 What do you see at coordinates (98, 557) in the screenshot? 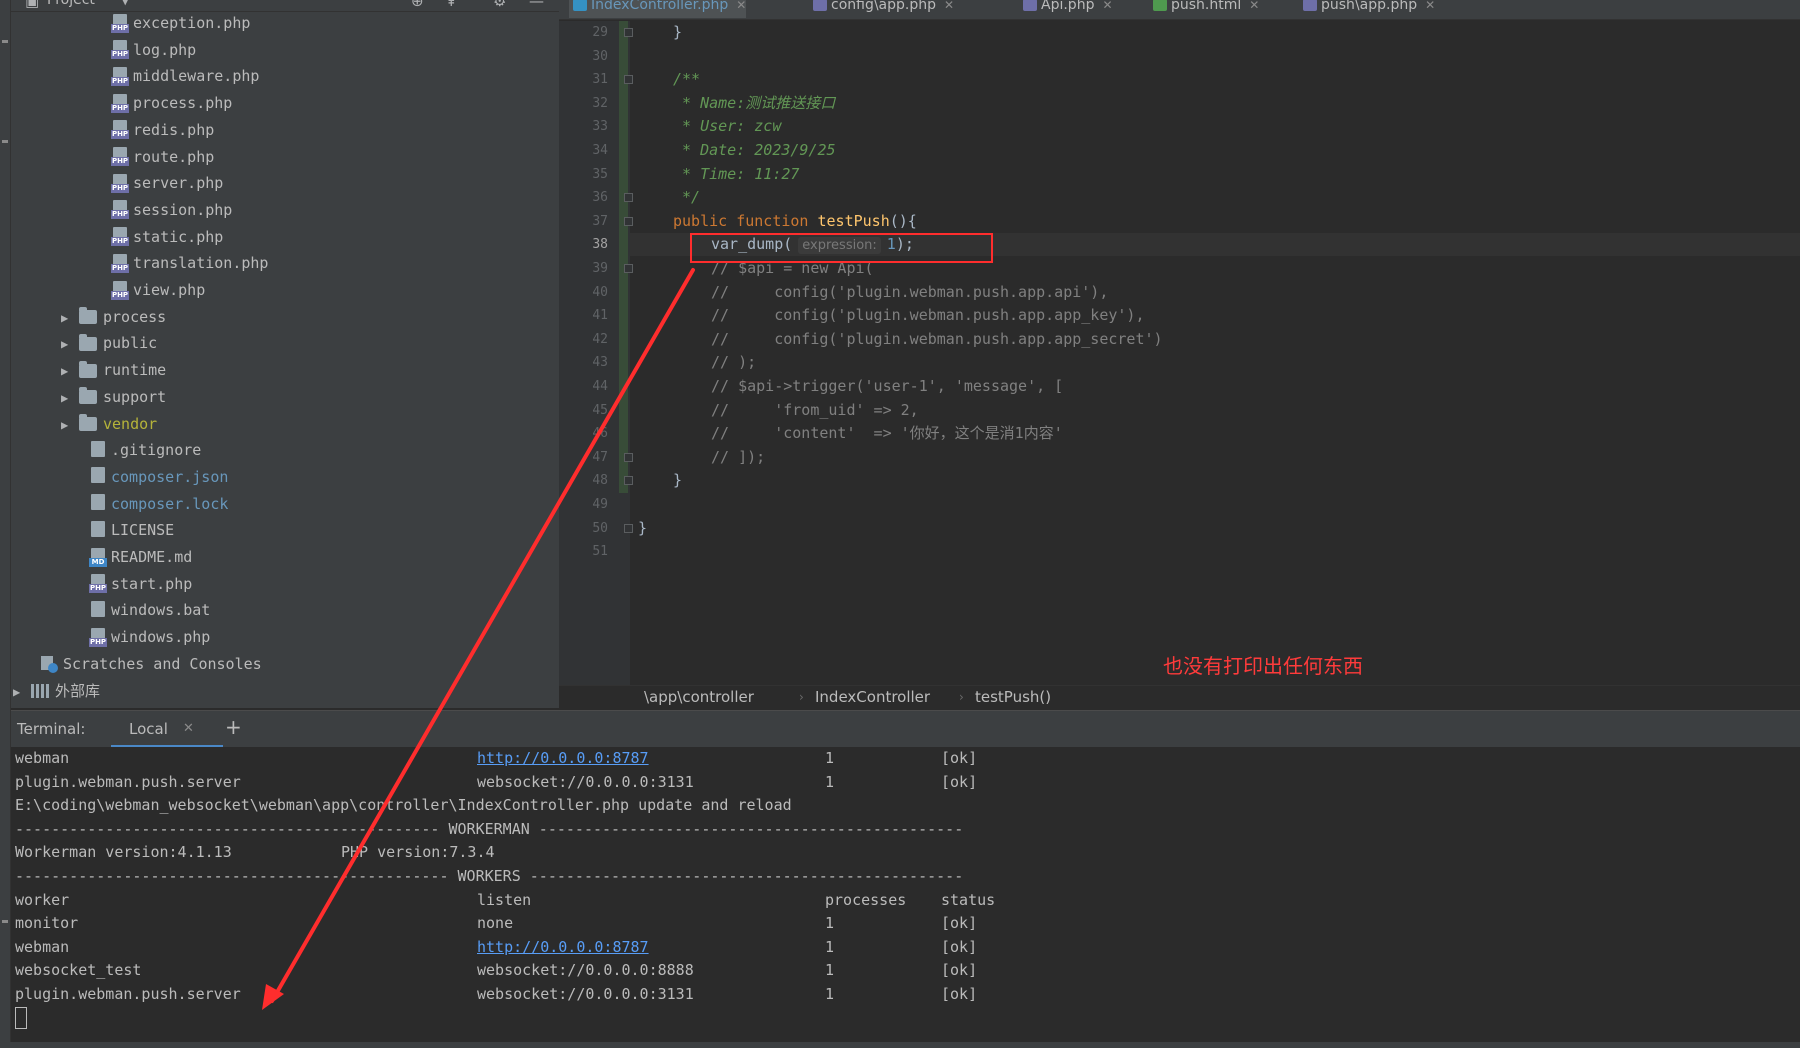
I see `markdown-file-icon: MD` at bounding box center [98, 557].